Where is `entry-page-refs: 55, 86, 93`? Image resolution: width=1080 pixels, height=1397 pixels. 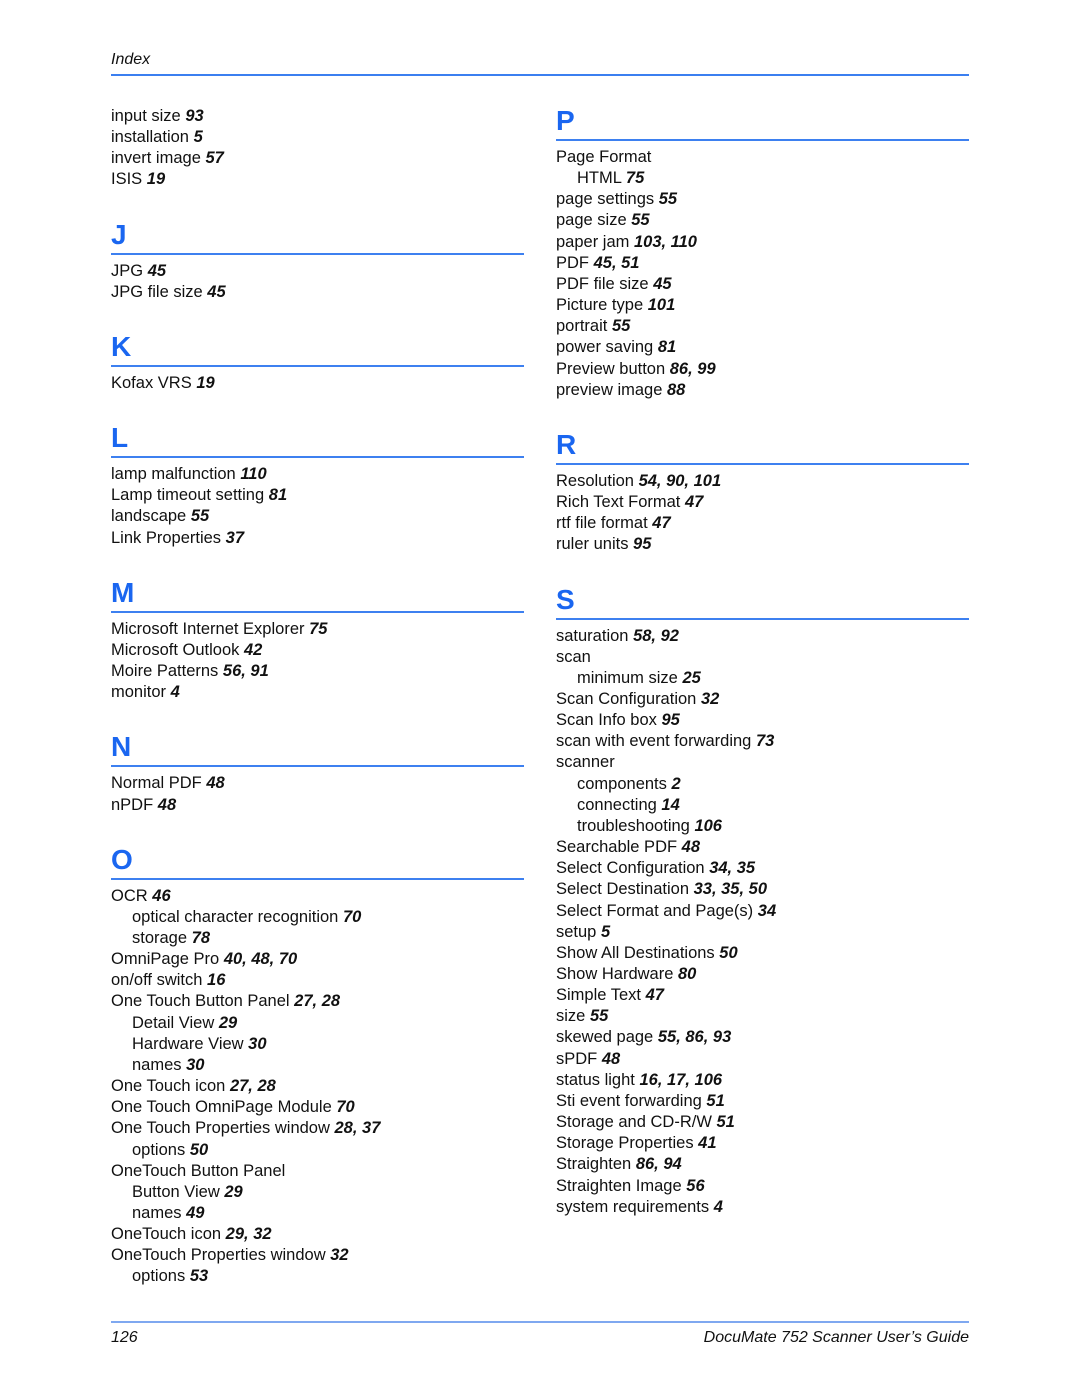
entry-page-refs: 55, 86, 93 is located at coordinates (694, 1037).